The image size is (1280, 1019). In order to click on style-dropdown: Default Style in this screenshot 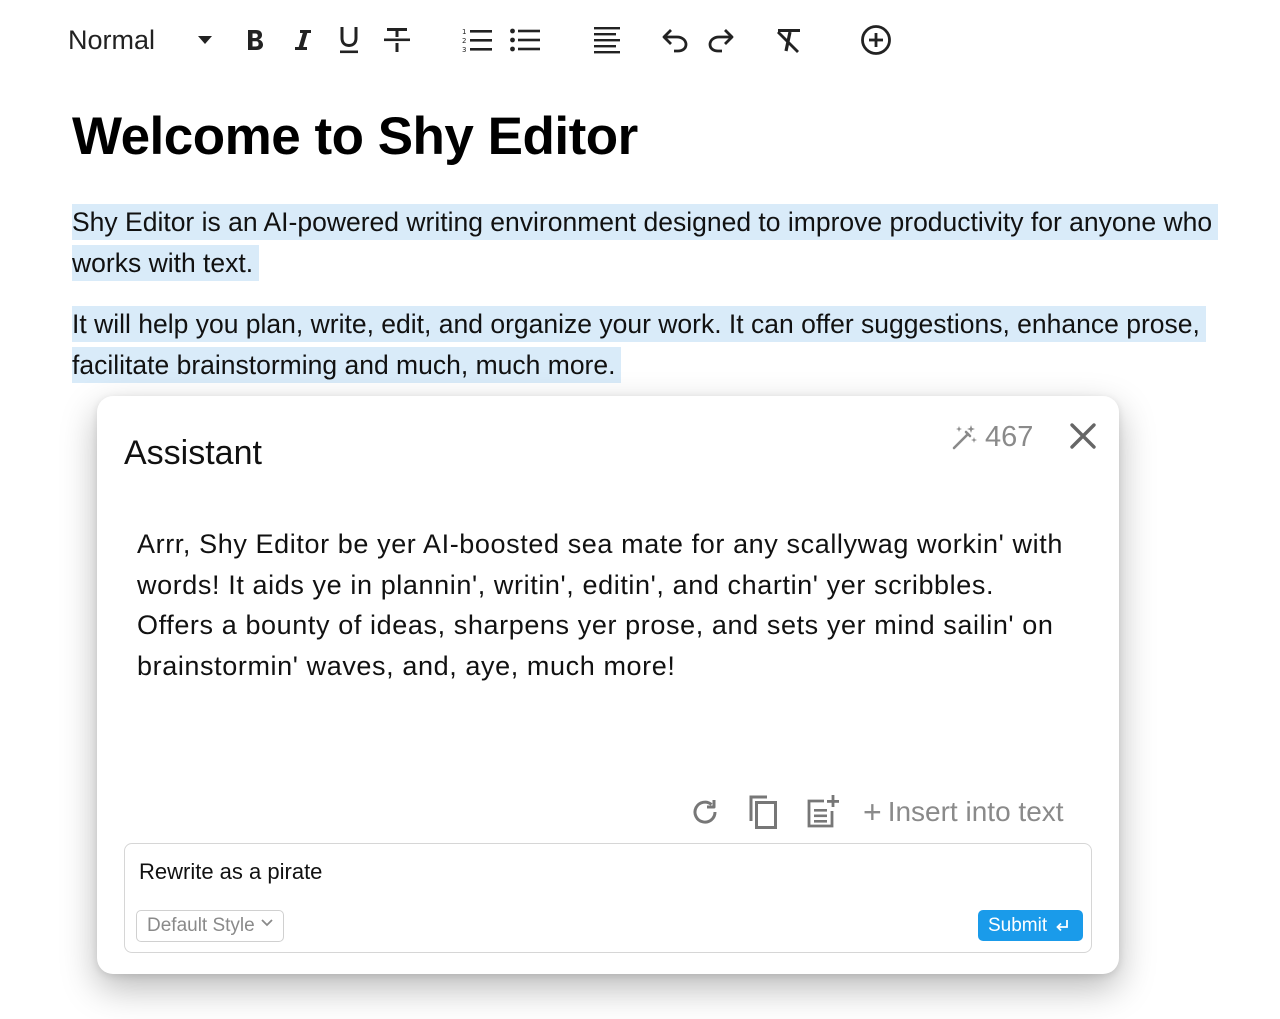, I will do `click(210, 926)`.